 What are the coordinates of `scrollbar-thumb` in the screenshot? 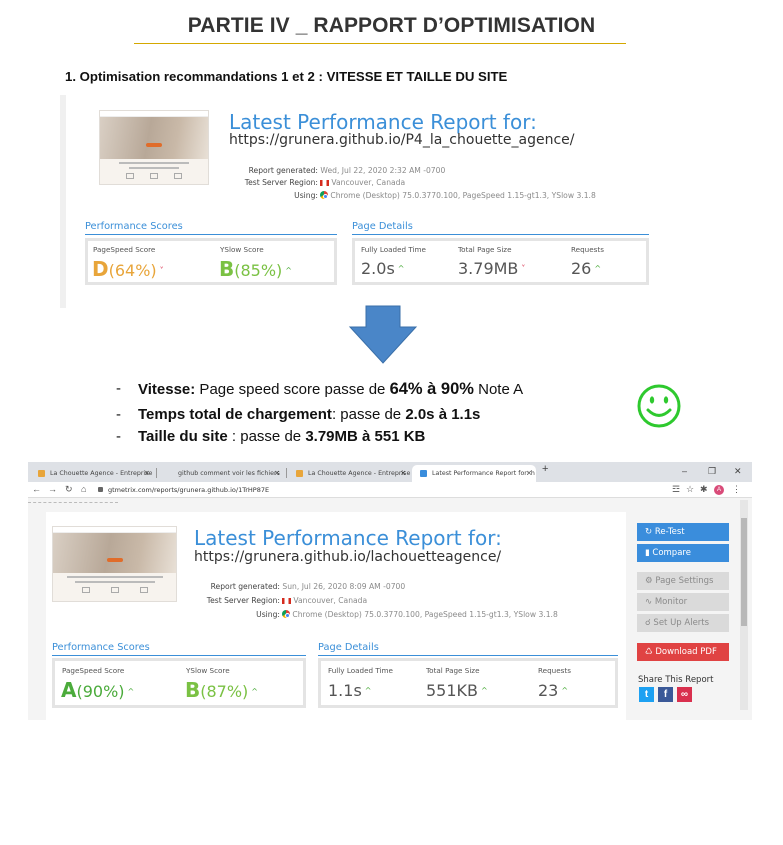 It's located at (744, 572).